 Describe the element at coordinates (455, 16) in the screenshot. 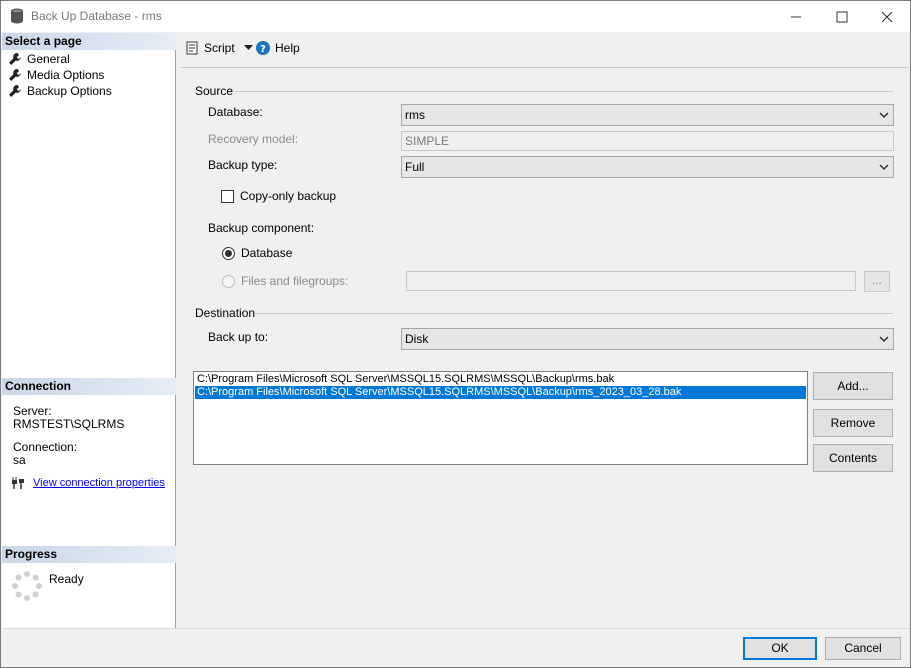

I see `title-bar: Back Up Database - rms` at that location.